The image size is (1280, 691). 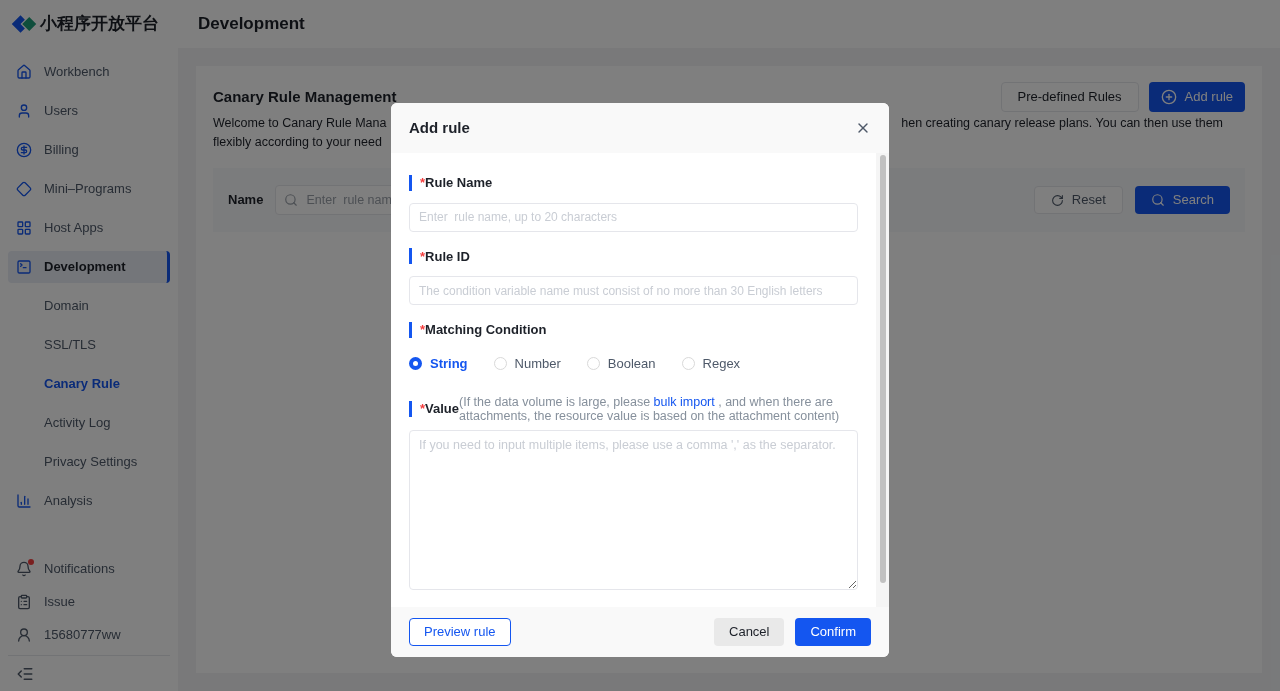 What do you see at coordinates (24, 267) in the screenshot?
I see `terminal-icon` at bounding box center [24, 267].